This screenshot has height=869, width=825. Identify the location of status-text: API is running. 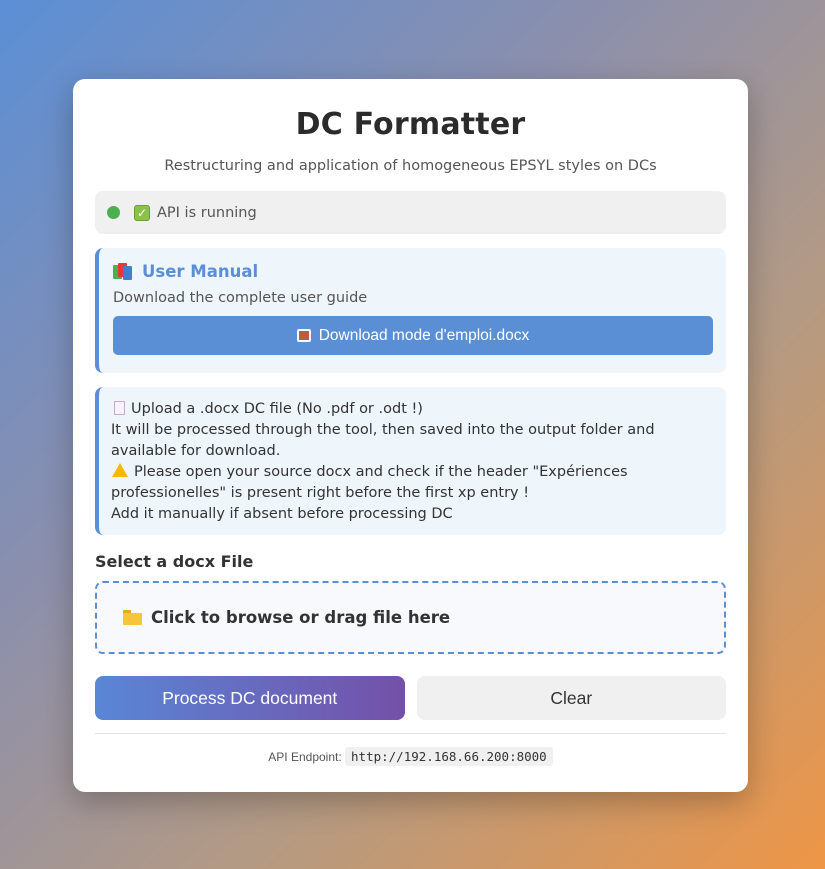
(207, 212).